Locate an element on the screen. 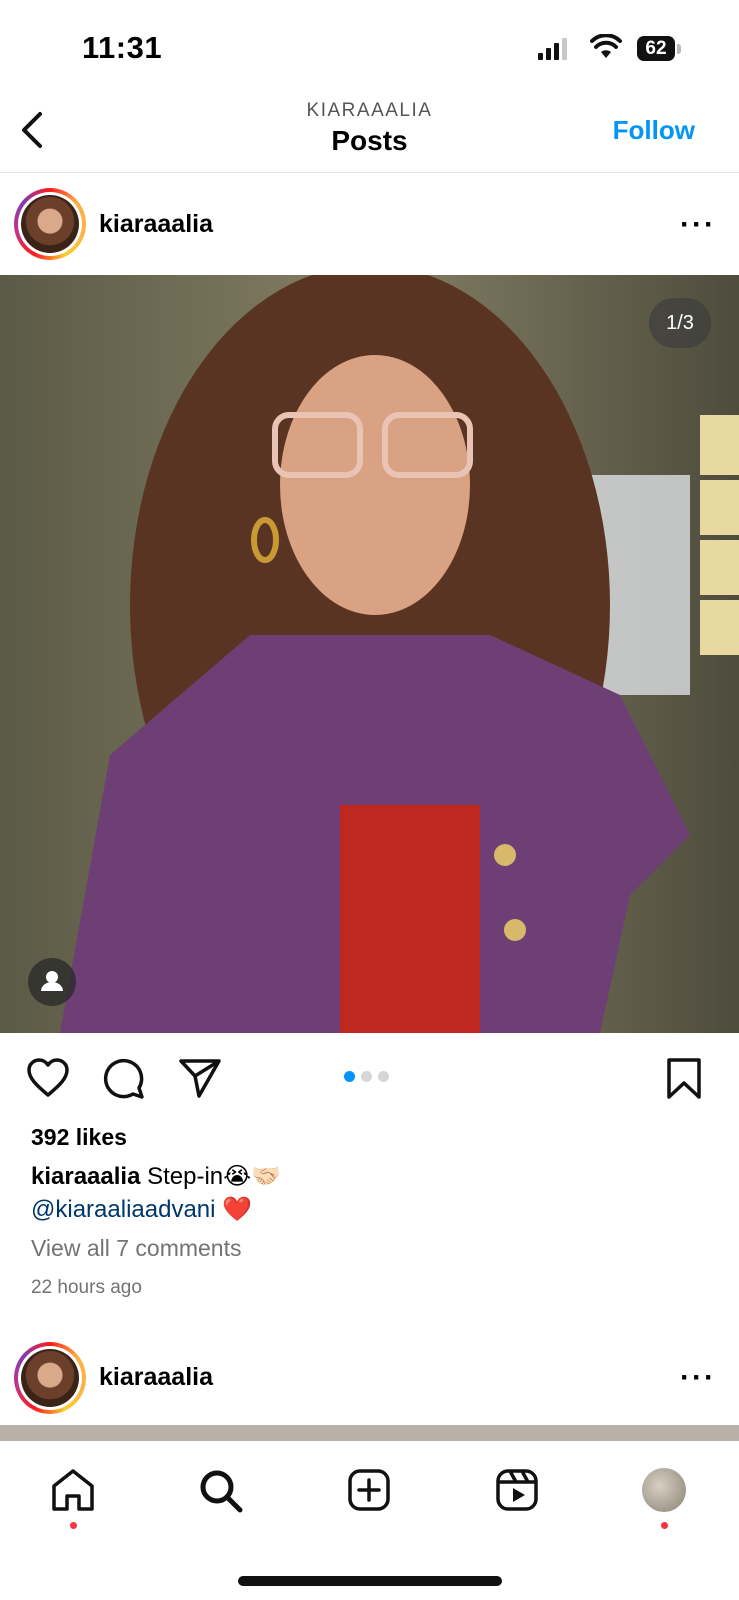  follow-button: Follow is located at coordinates (654, 130).